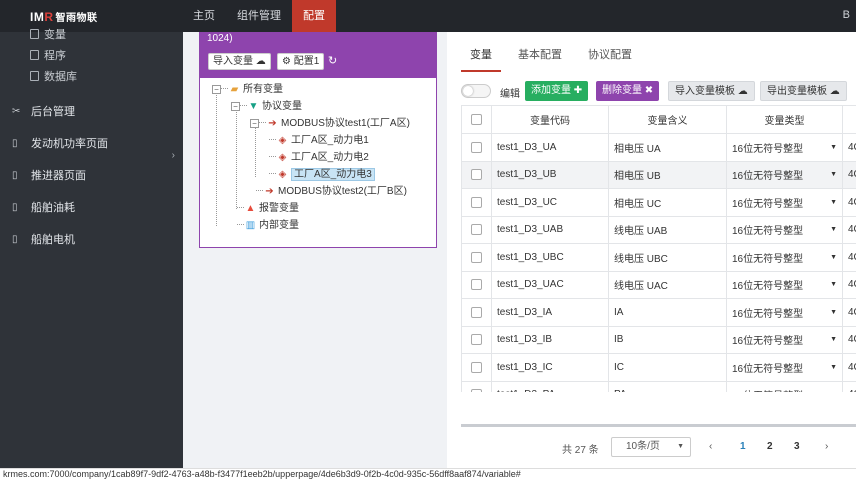 Image resolution: width=856 pixels, height=480 pixels. Describe the element at coordinates (91, 144) in the screenshot. I see `sidebar-item-engine-power: ▯ 发动机功率页面` at that location.